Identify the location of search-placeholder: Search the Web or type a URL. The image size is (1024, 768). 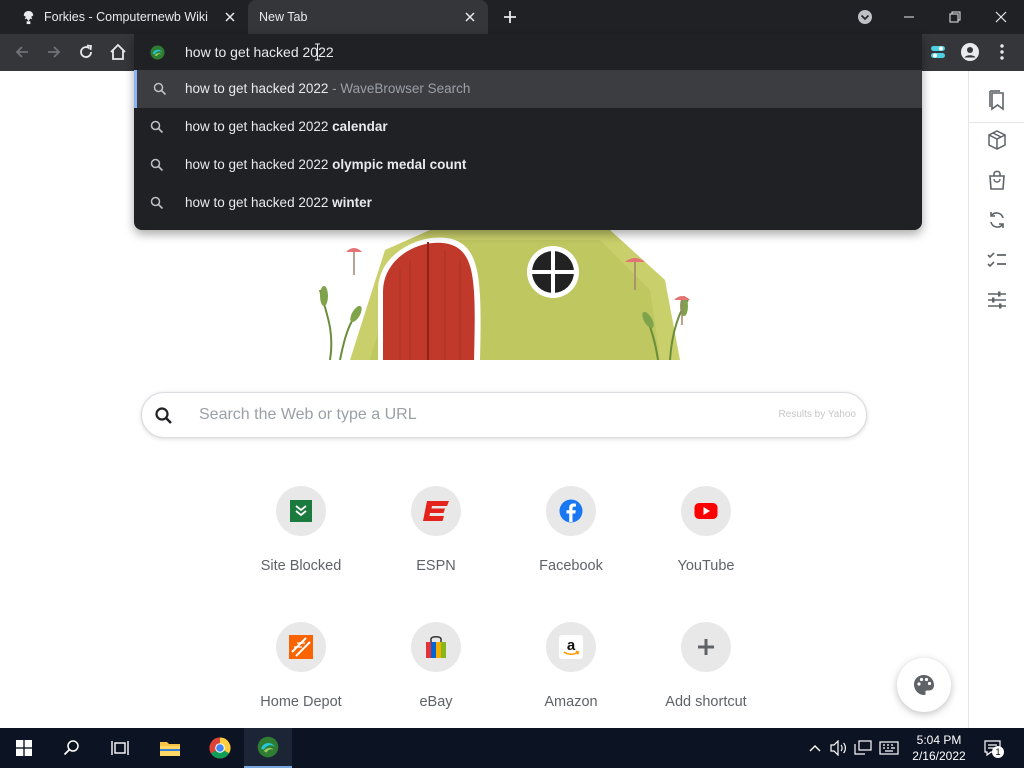
(308, 415).